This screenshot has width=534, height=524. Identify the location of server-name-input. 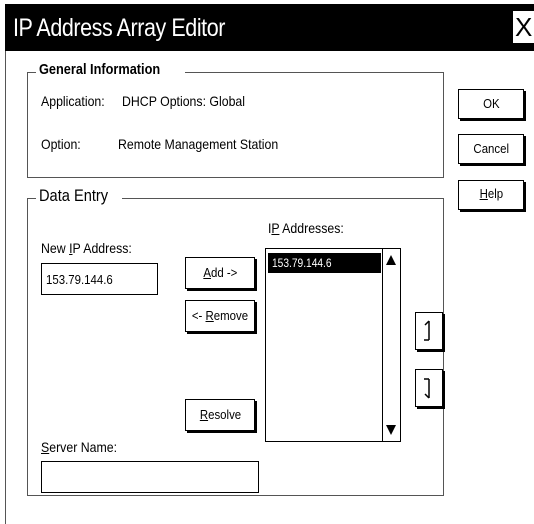
(150, 477).